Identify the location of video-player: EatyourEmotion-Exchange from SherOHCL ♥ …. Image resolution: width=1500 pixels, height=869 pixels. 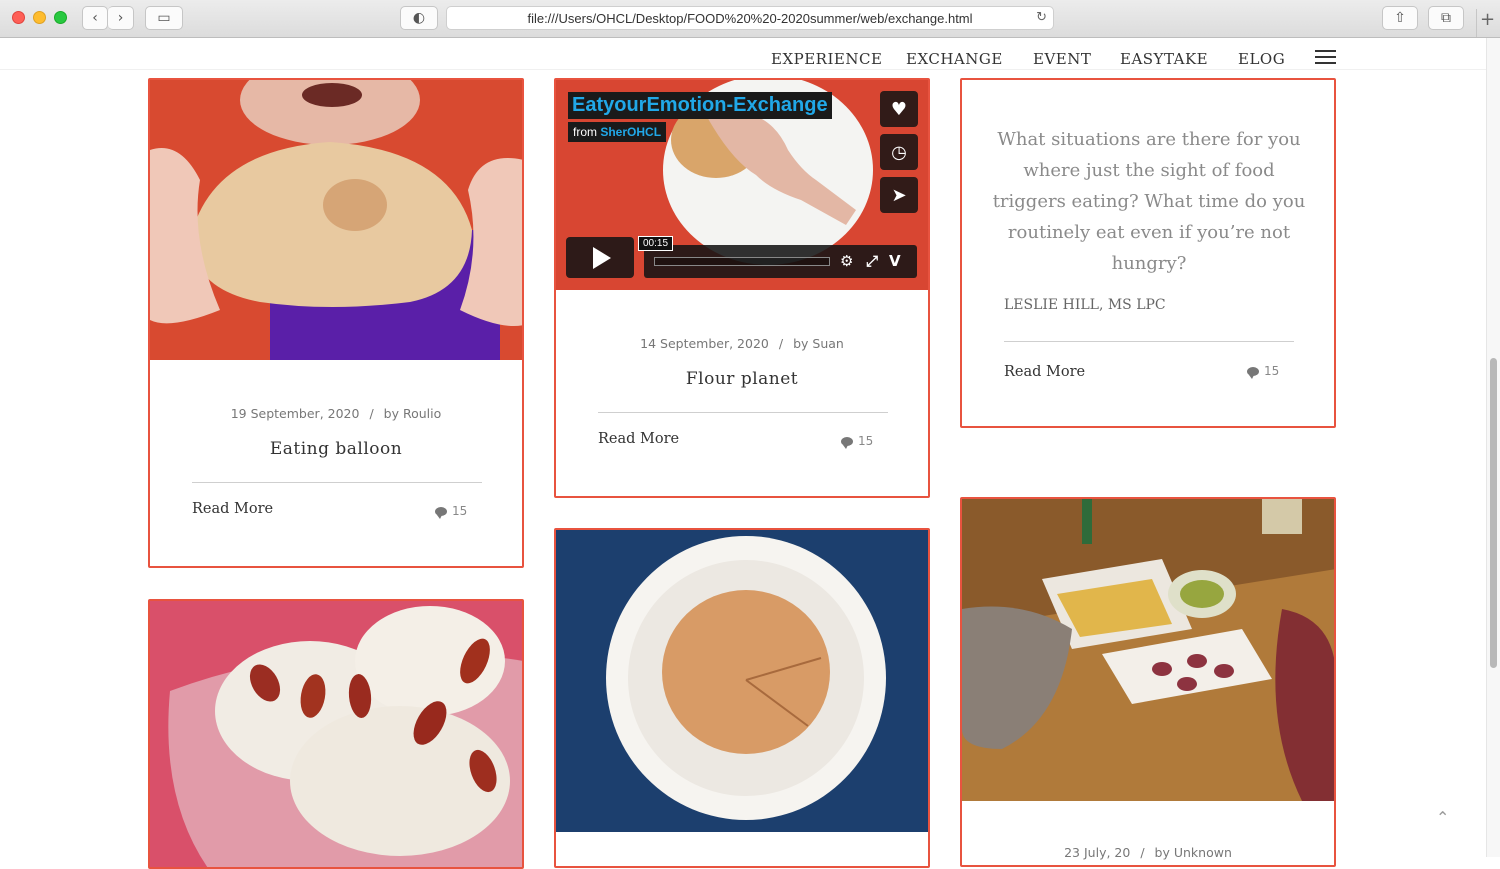
(742, 185).